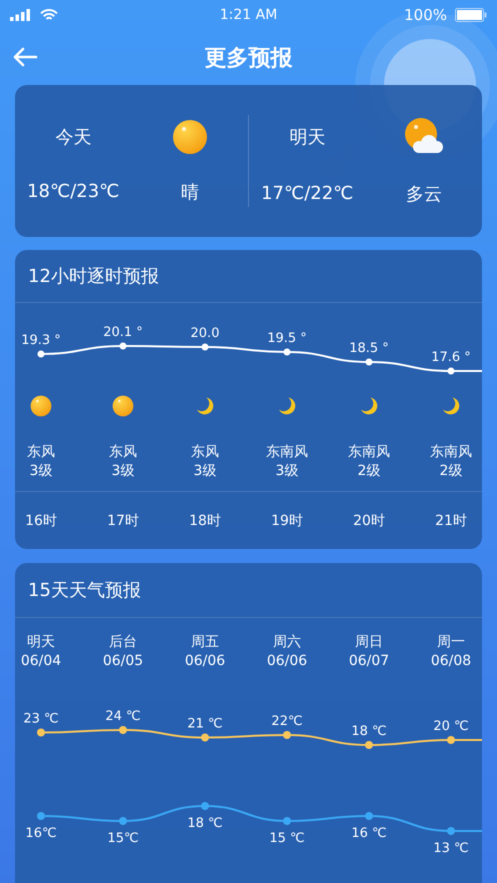 Image resolution: width=497 pixels, height=883 pixels. I want to click on hour-label: 18时, so click(205, 521).